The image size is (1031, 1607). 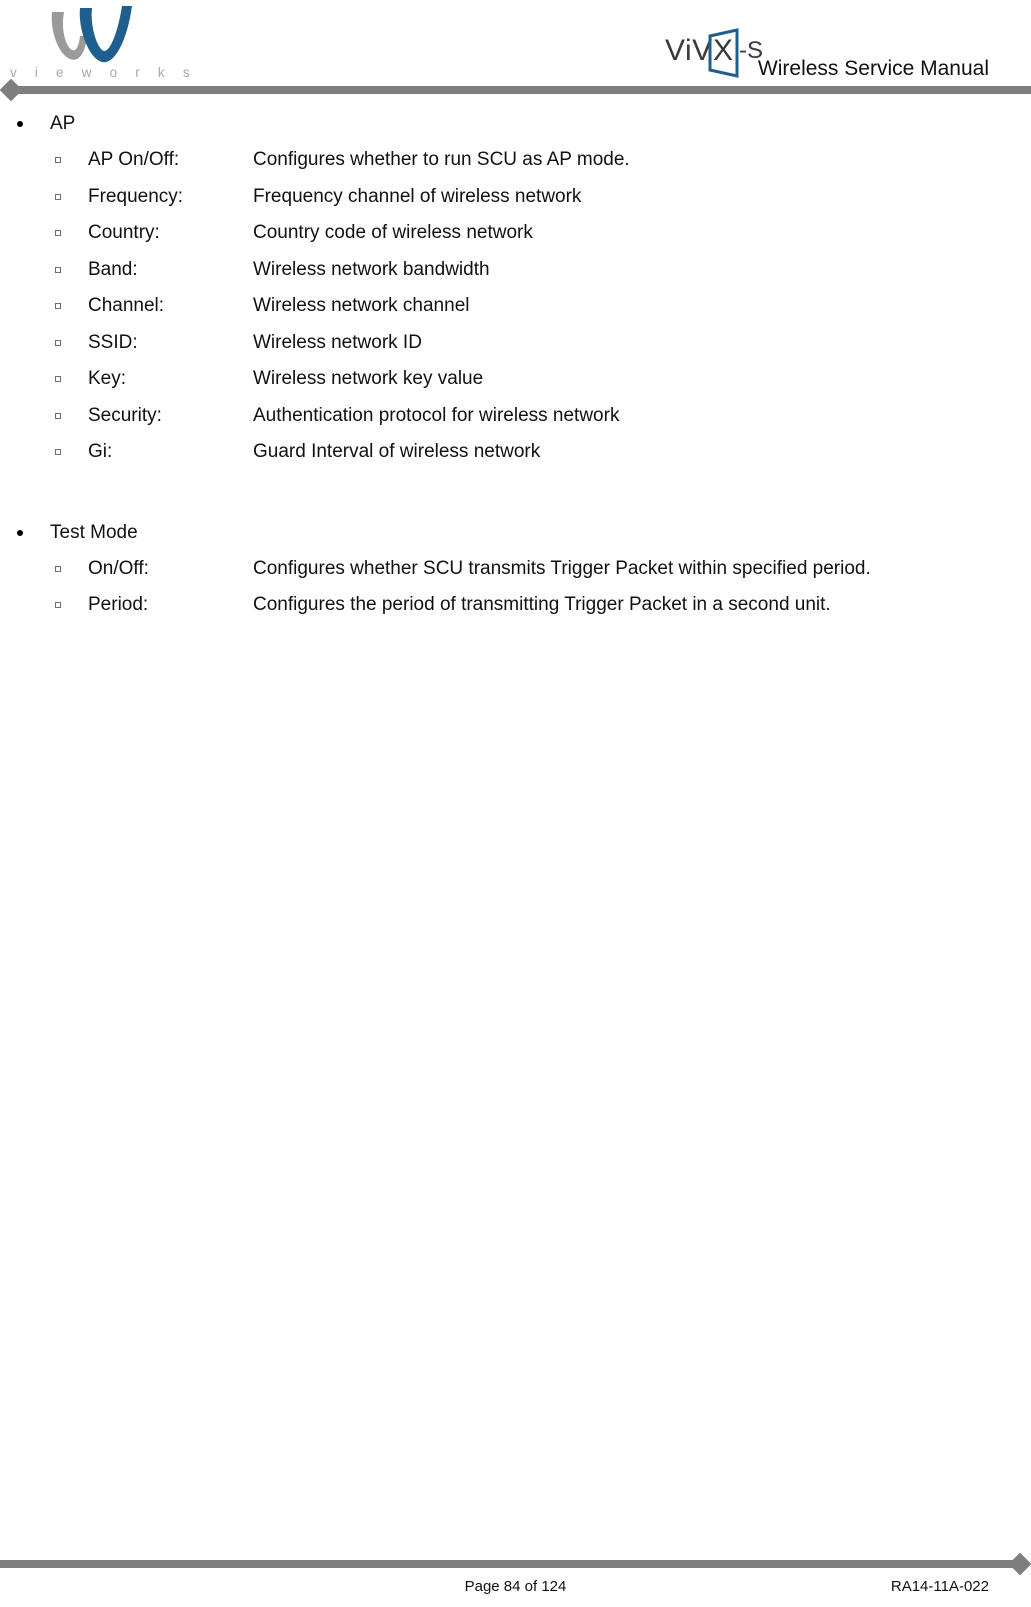 What do you see at coordinates (515, 306) in the screenshot?
I see `list-item: Channel: Wireless network channel` at bounding box center [515, 306].